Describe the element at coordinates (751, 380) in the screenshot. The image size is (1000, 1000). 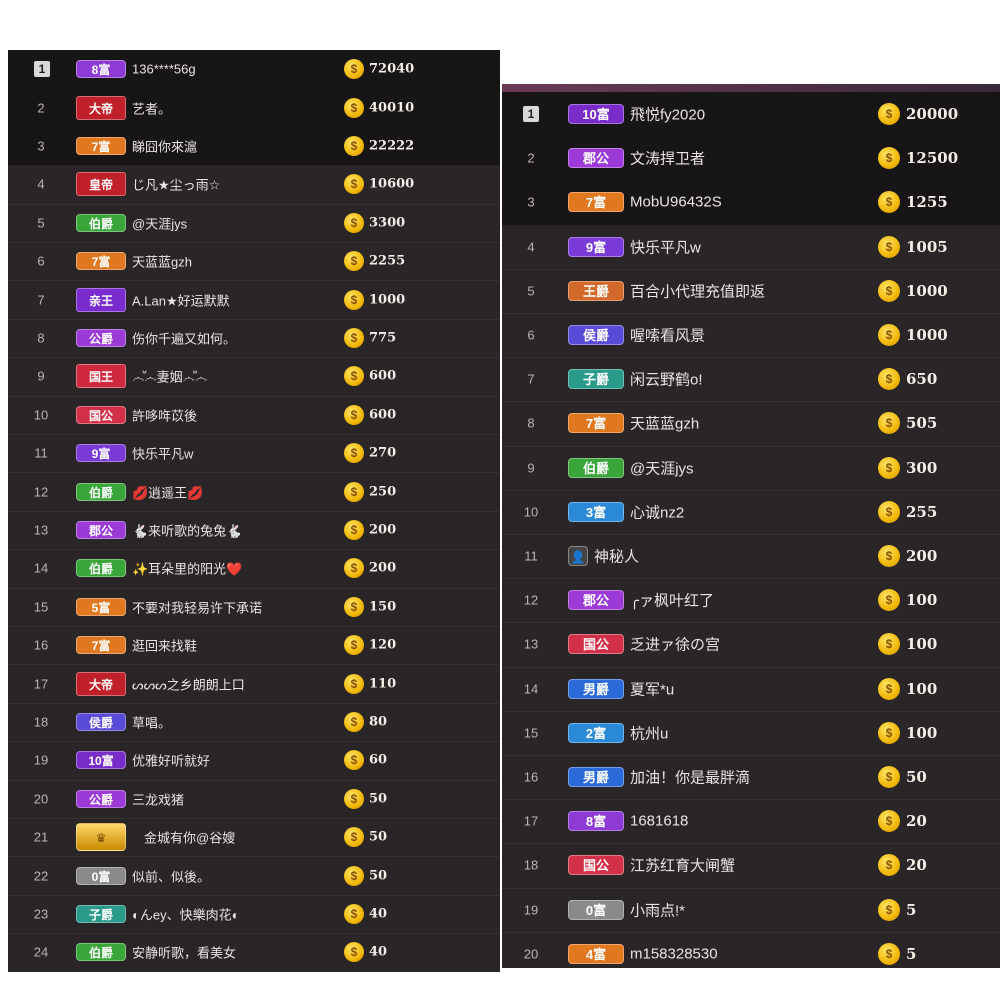
I see `ranking-row: 7 子爵 闲云野鹤o! $650` at that location.